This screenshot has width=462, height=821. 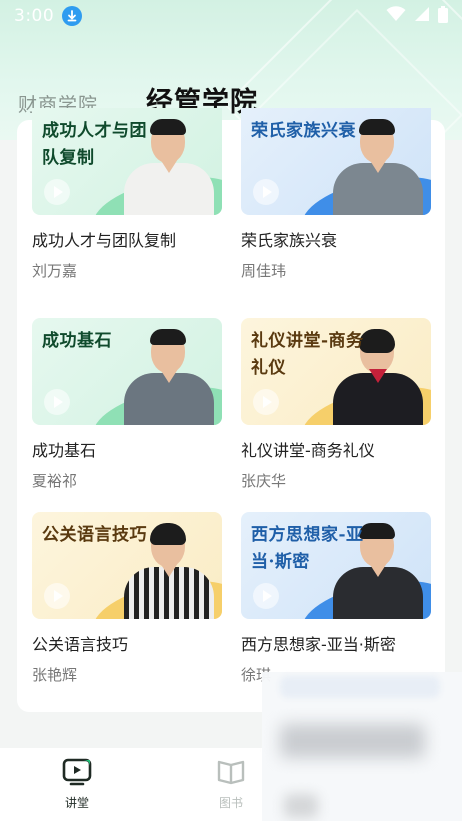 I want to click on status-bar: 3:00, so click(x=231, y=16).